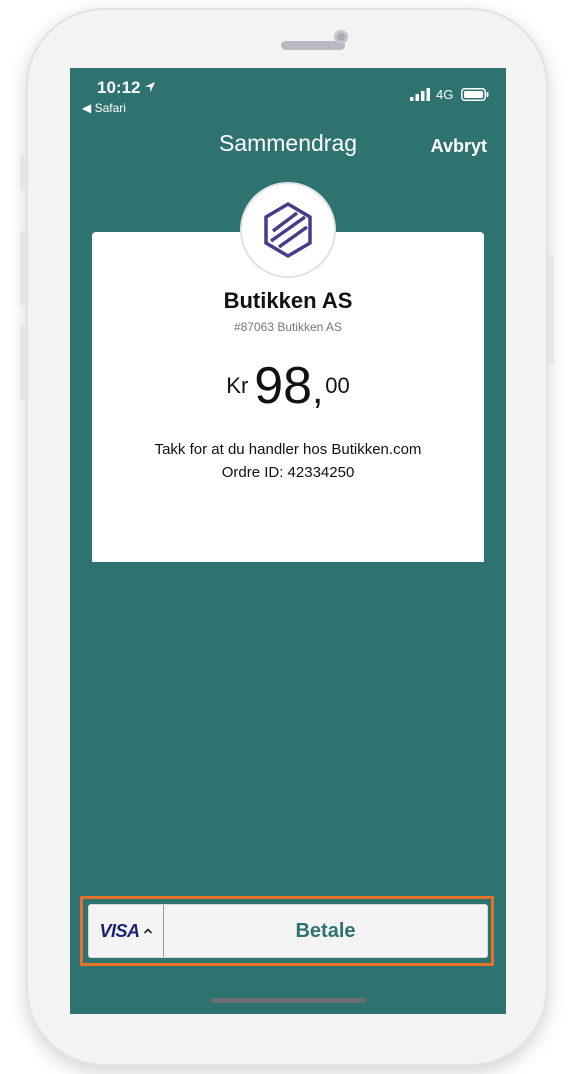  I want to click on volume-down-button, so click(23, 363).